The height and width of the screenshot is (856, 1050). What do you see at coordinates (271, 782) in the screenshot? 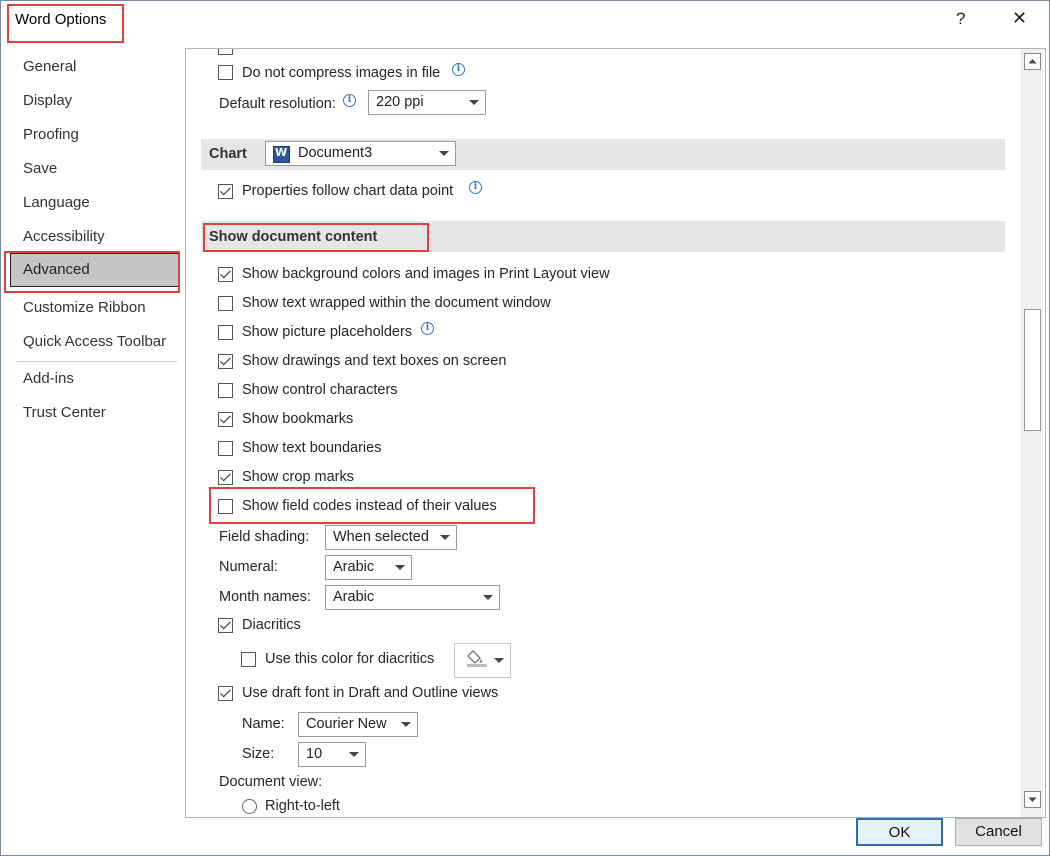
I see `document-view-label: Document view:` at bounding box center [271, 782].